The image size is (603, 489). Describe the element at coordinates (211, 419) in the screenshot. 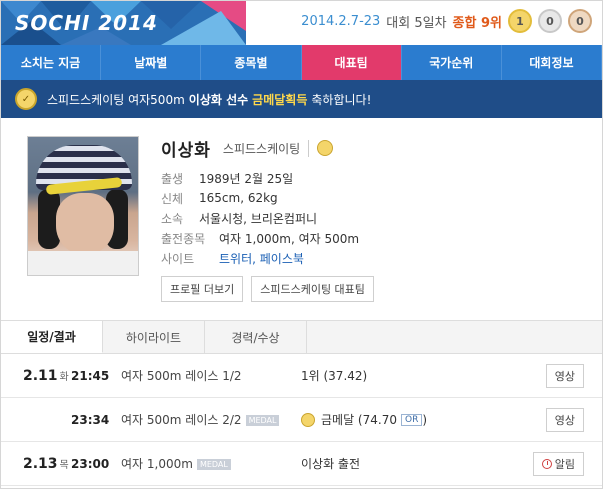

I see `schedule-event: 여자 500m 레이스 2/2 MEDAL` at that location.